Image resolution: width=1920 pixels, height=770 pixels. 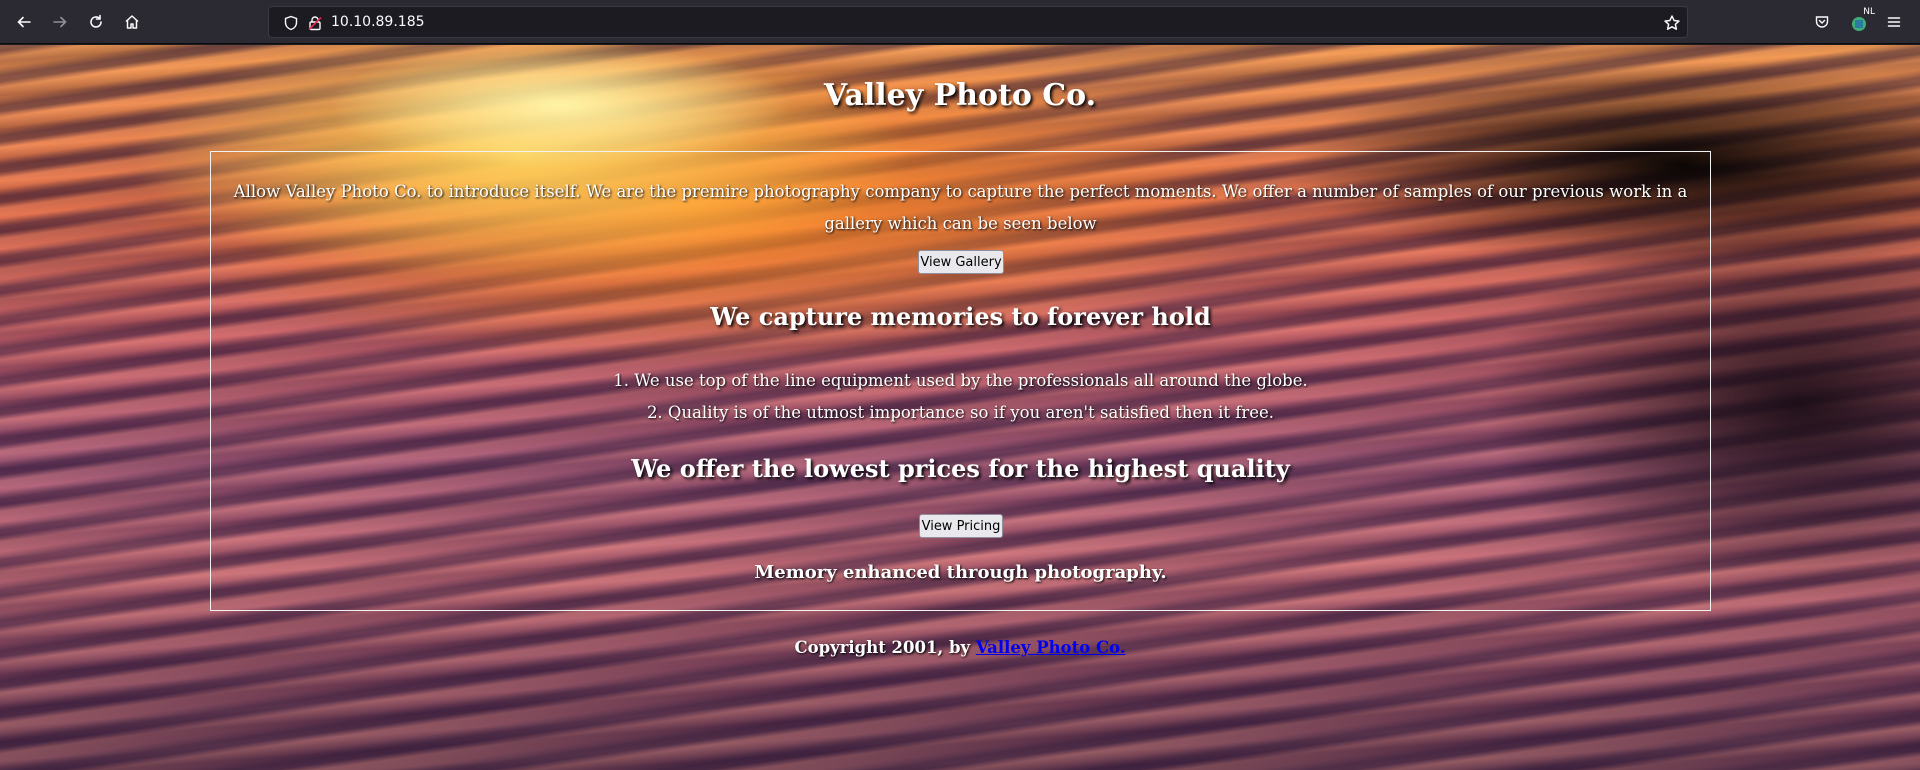 I want to click on back-button, so click(x=24, y=22).